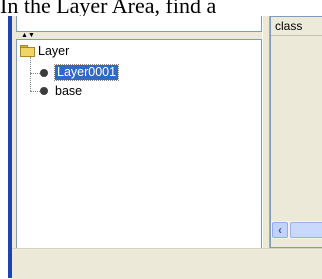  I want to click on tree-item-label: base, so click(69, 90).